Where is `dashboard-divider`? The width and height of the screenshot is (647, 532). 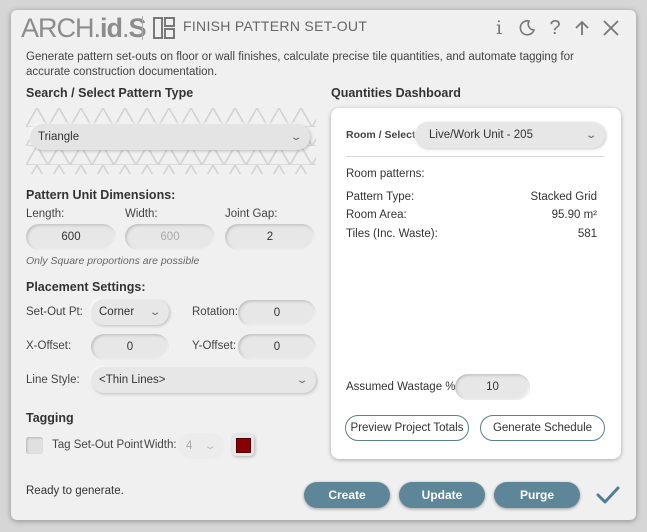
dashboard-divider is located at coordinates (475, 156).